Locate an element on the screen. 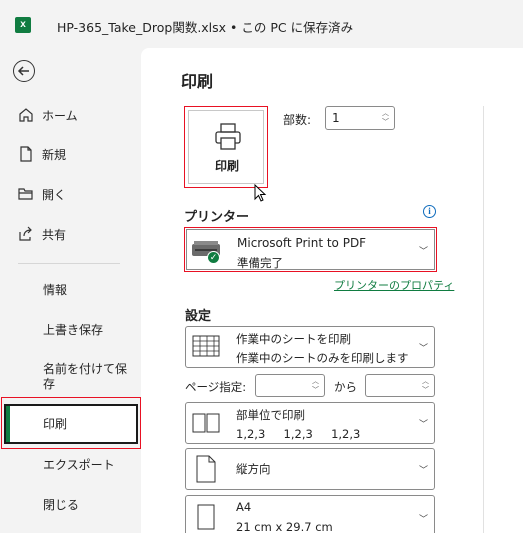 Image resolution: width=523 pixels, height=533 pixels. printer-dropdown: ✓ Microsoft Print to PDF 準備完了 ﹀ is located at coordinates (310, 249).